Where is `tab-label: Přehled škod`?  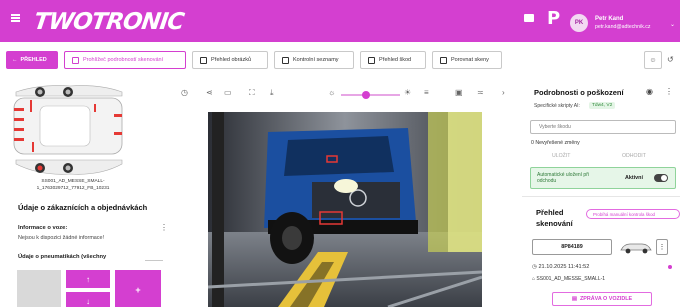 tab-label: Přehled škod is located at coordinates (395, 60).